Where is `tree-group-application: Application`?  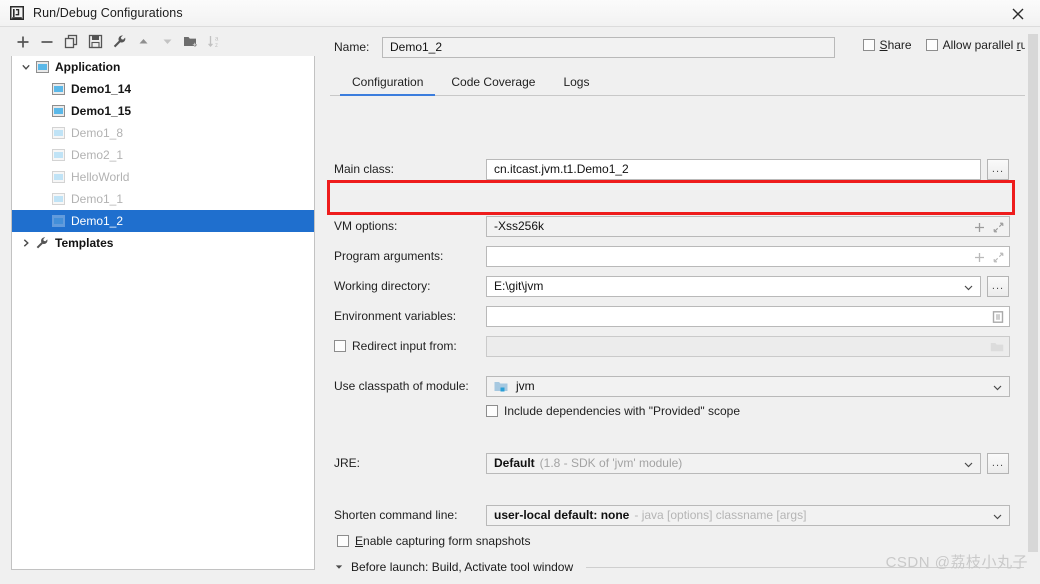 tree-group-application: Application is located at coordinates (163, 67).